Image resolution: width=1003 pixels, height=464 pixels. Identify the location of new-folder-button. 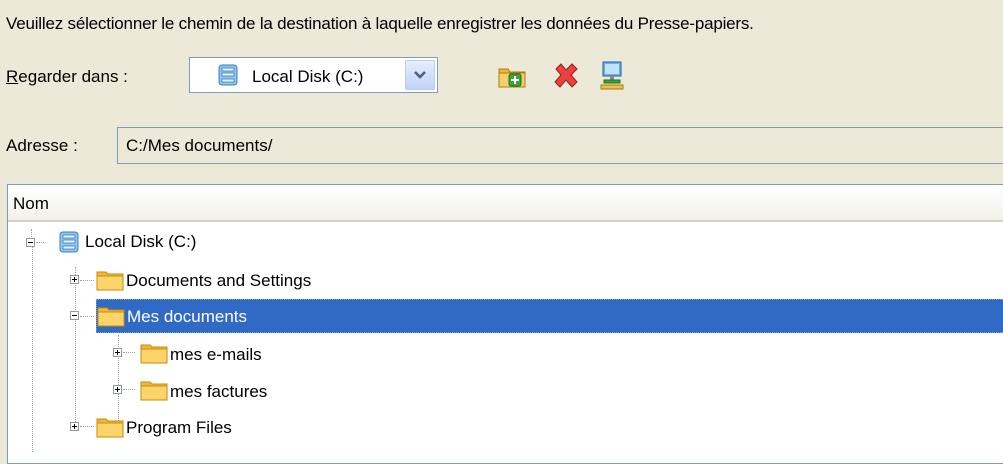
(512, 76).